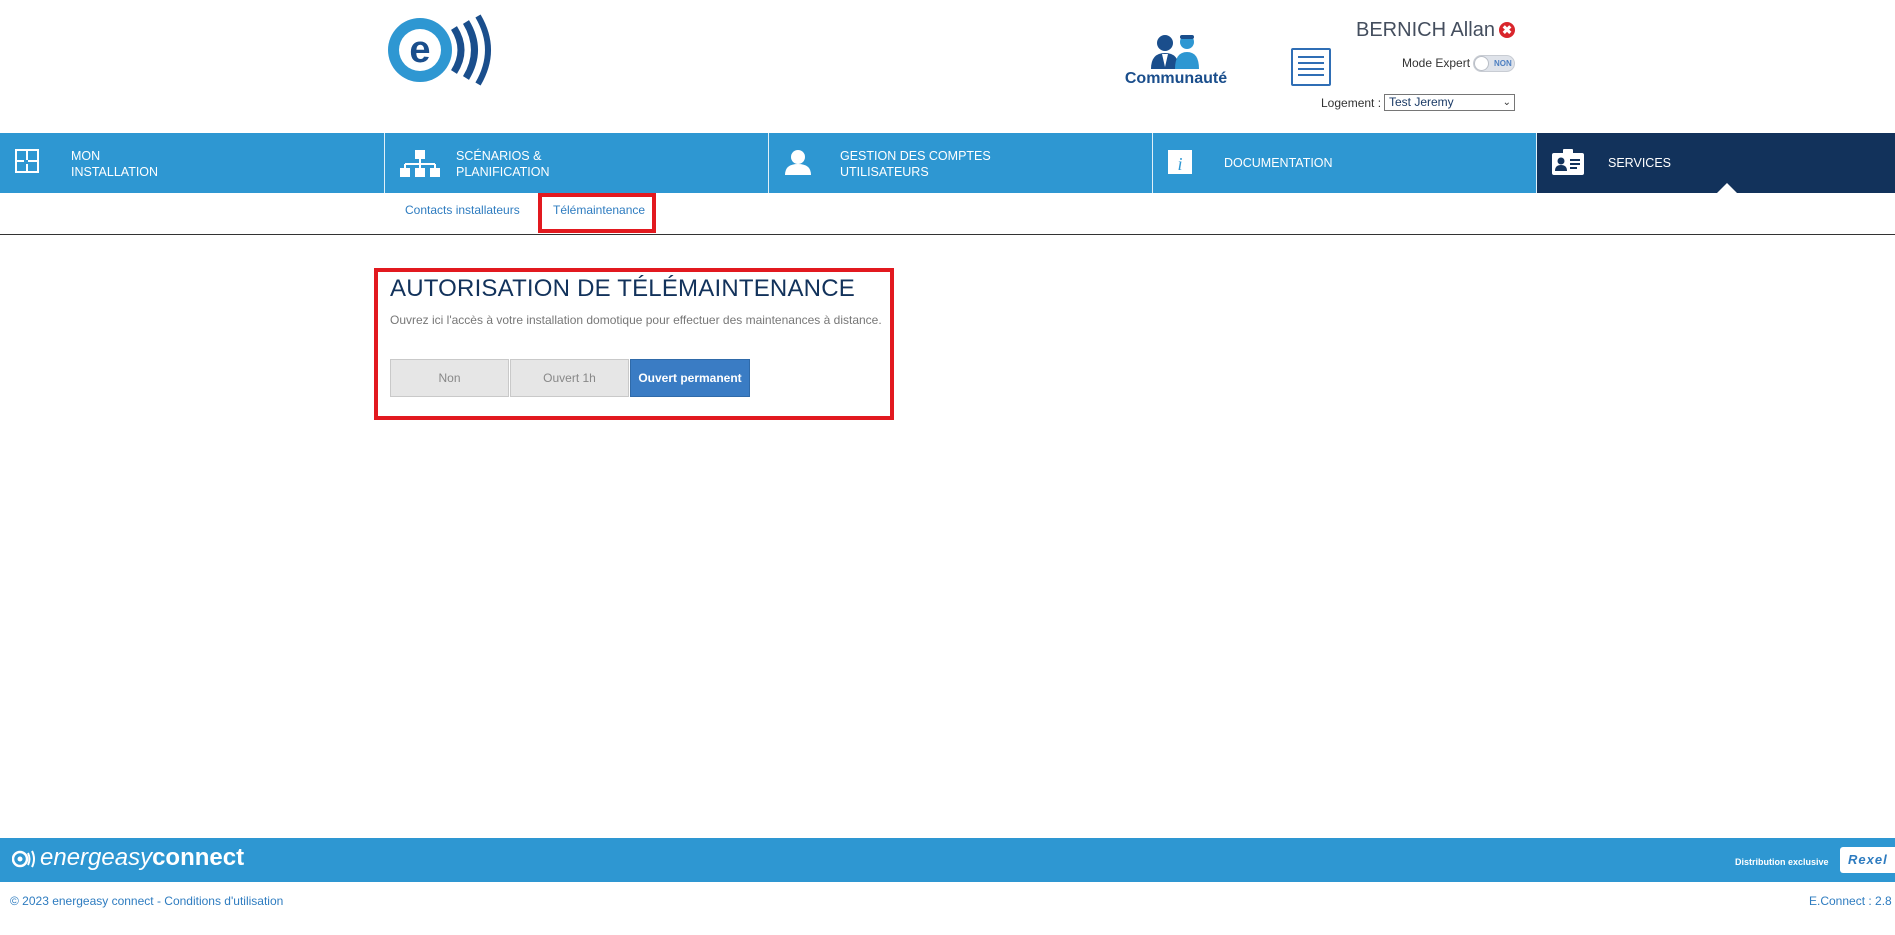 The width and height of the screenshot is (1895, 935). What do you see at coordinates (27, 161) in the screenshot?
I see `installation-icon` at bounding box center [27, 161].